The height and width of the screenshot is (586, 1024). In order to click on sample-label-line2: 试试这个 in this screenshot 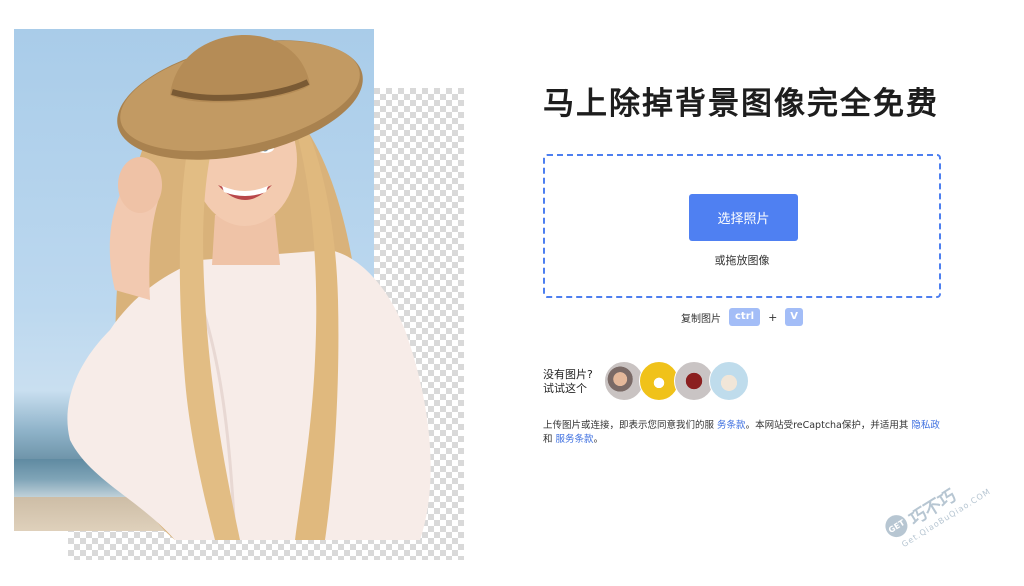, I will do `click(565, 388)`.